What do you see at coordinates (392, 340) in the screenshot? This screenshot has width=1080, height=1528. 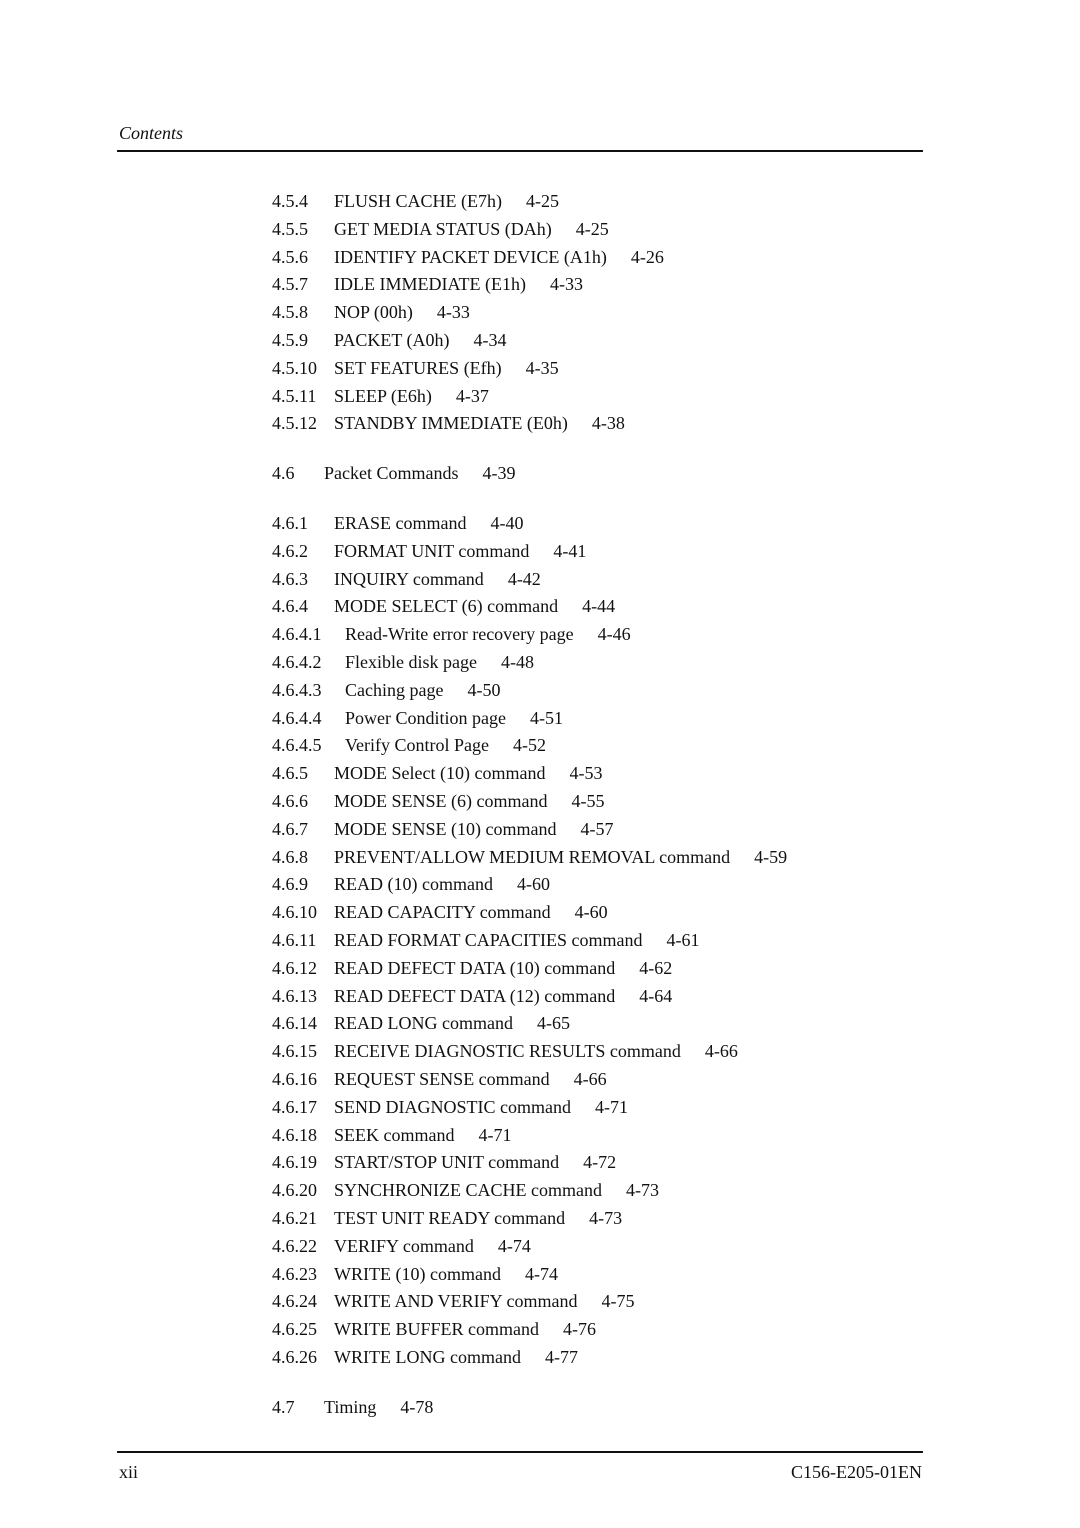 I see `toc-entry-title: PACKET (A0h)` at bounding box center [392, 340].